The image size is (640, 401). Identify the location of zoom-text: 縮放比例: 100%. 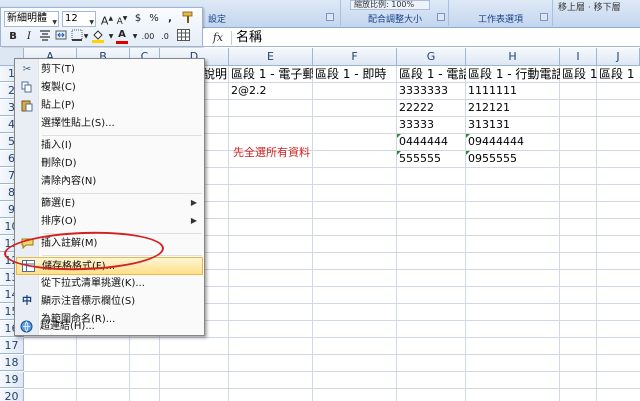
(384, 4).